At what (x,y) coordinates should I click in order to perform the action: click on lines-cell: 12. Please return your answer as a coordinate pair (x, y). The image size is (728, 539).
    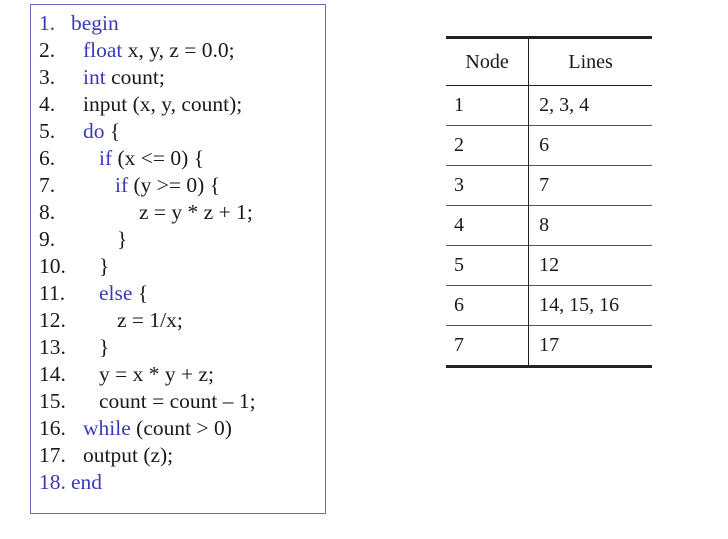
    Looking at the image, I should click on (549, 265).